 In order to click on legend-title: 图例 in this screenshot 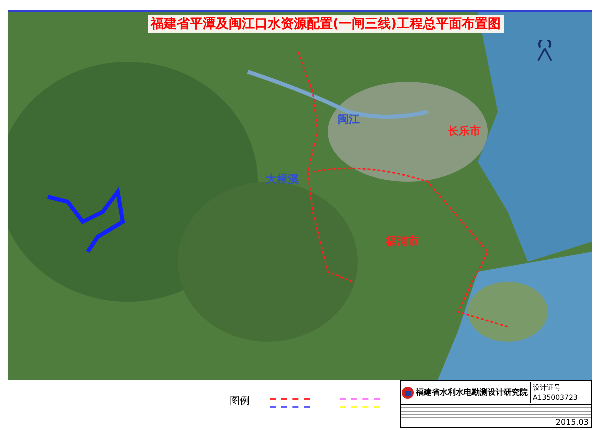, I will do `click(240, 401)`.